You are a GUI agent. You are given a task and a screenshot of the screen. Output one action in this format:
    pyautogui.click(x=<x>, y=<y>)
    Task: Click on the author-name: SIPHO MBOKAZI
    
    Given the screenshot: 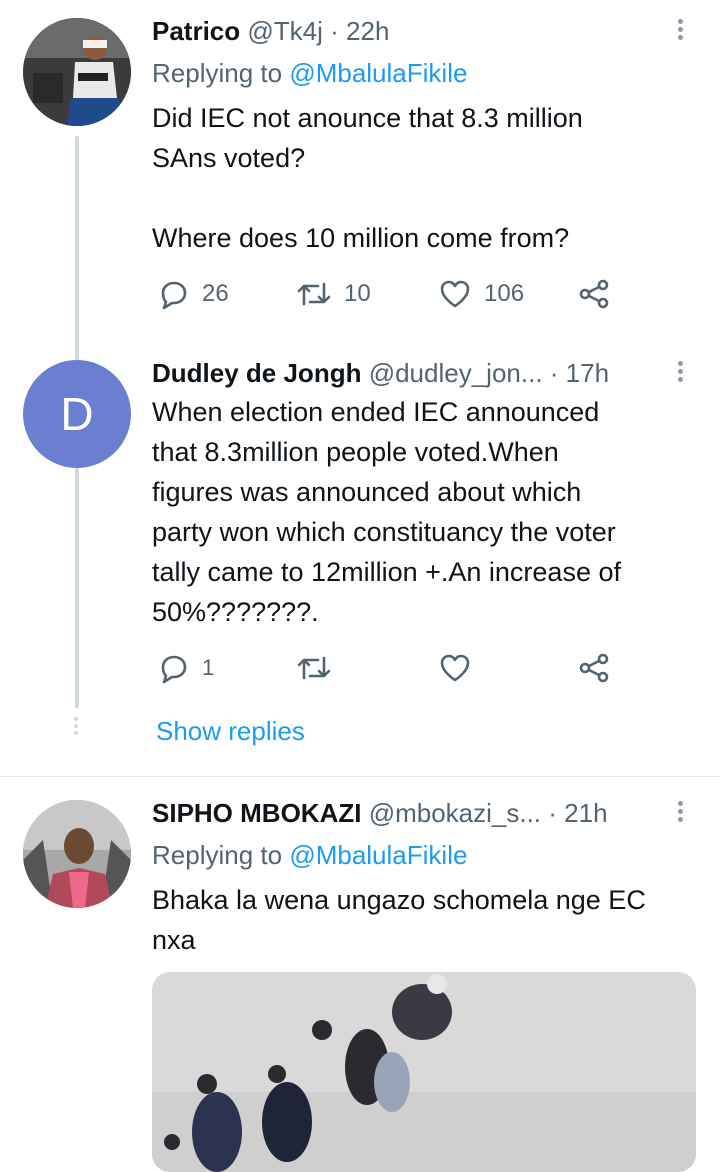 What is the action you would take?
    pyautogui.click(x=256, y=813)
    